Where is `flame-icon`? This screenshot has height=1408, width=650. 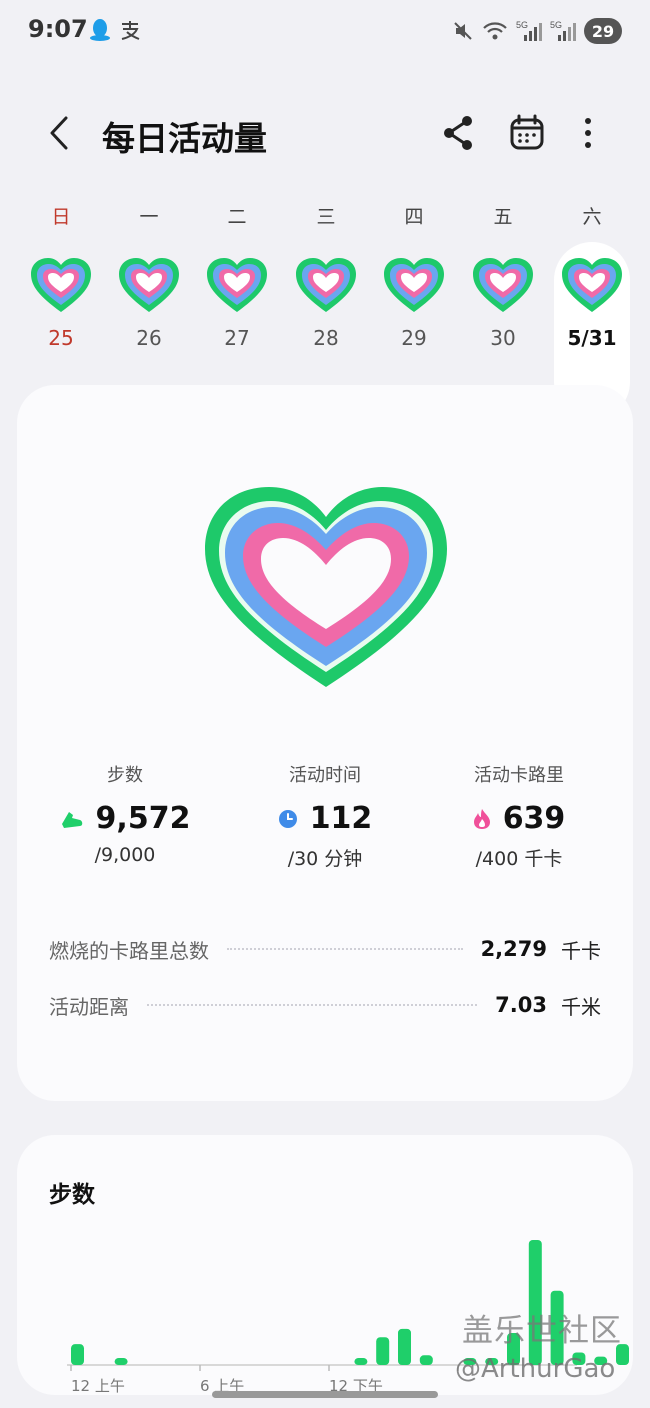
flame-icon is located at coordinates (481, 818).